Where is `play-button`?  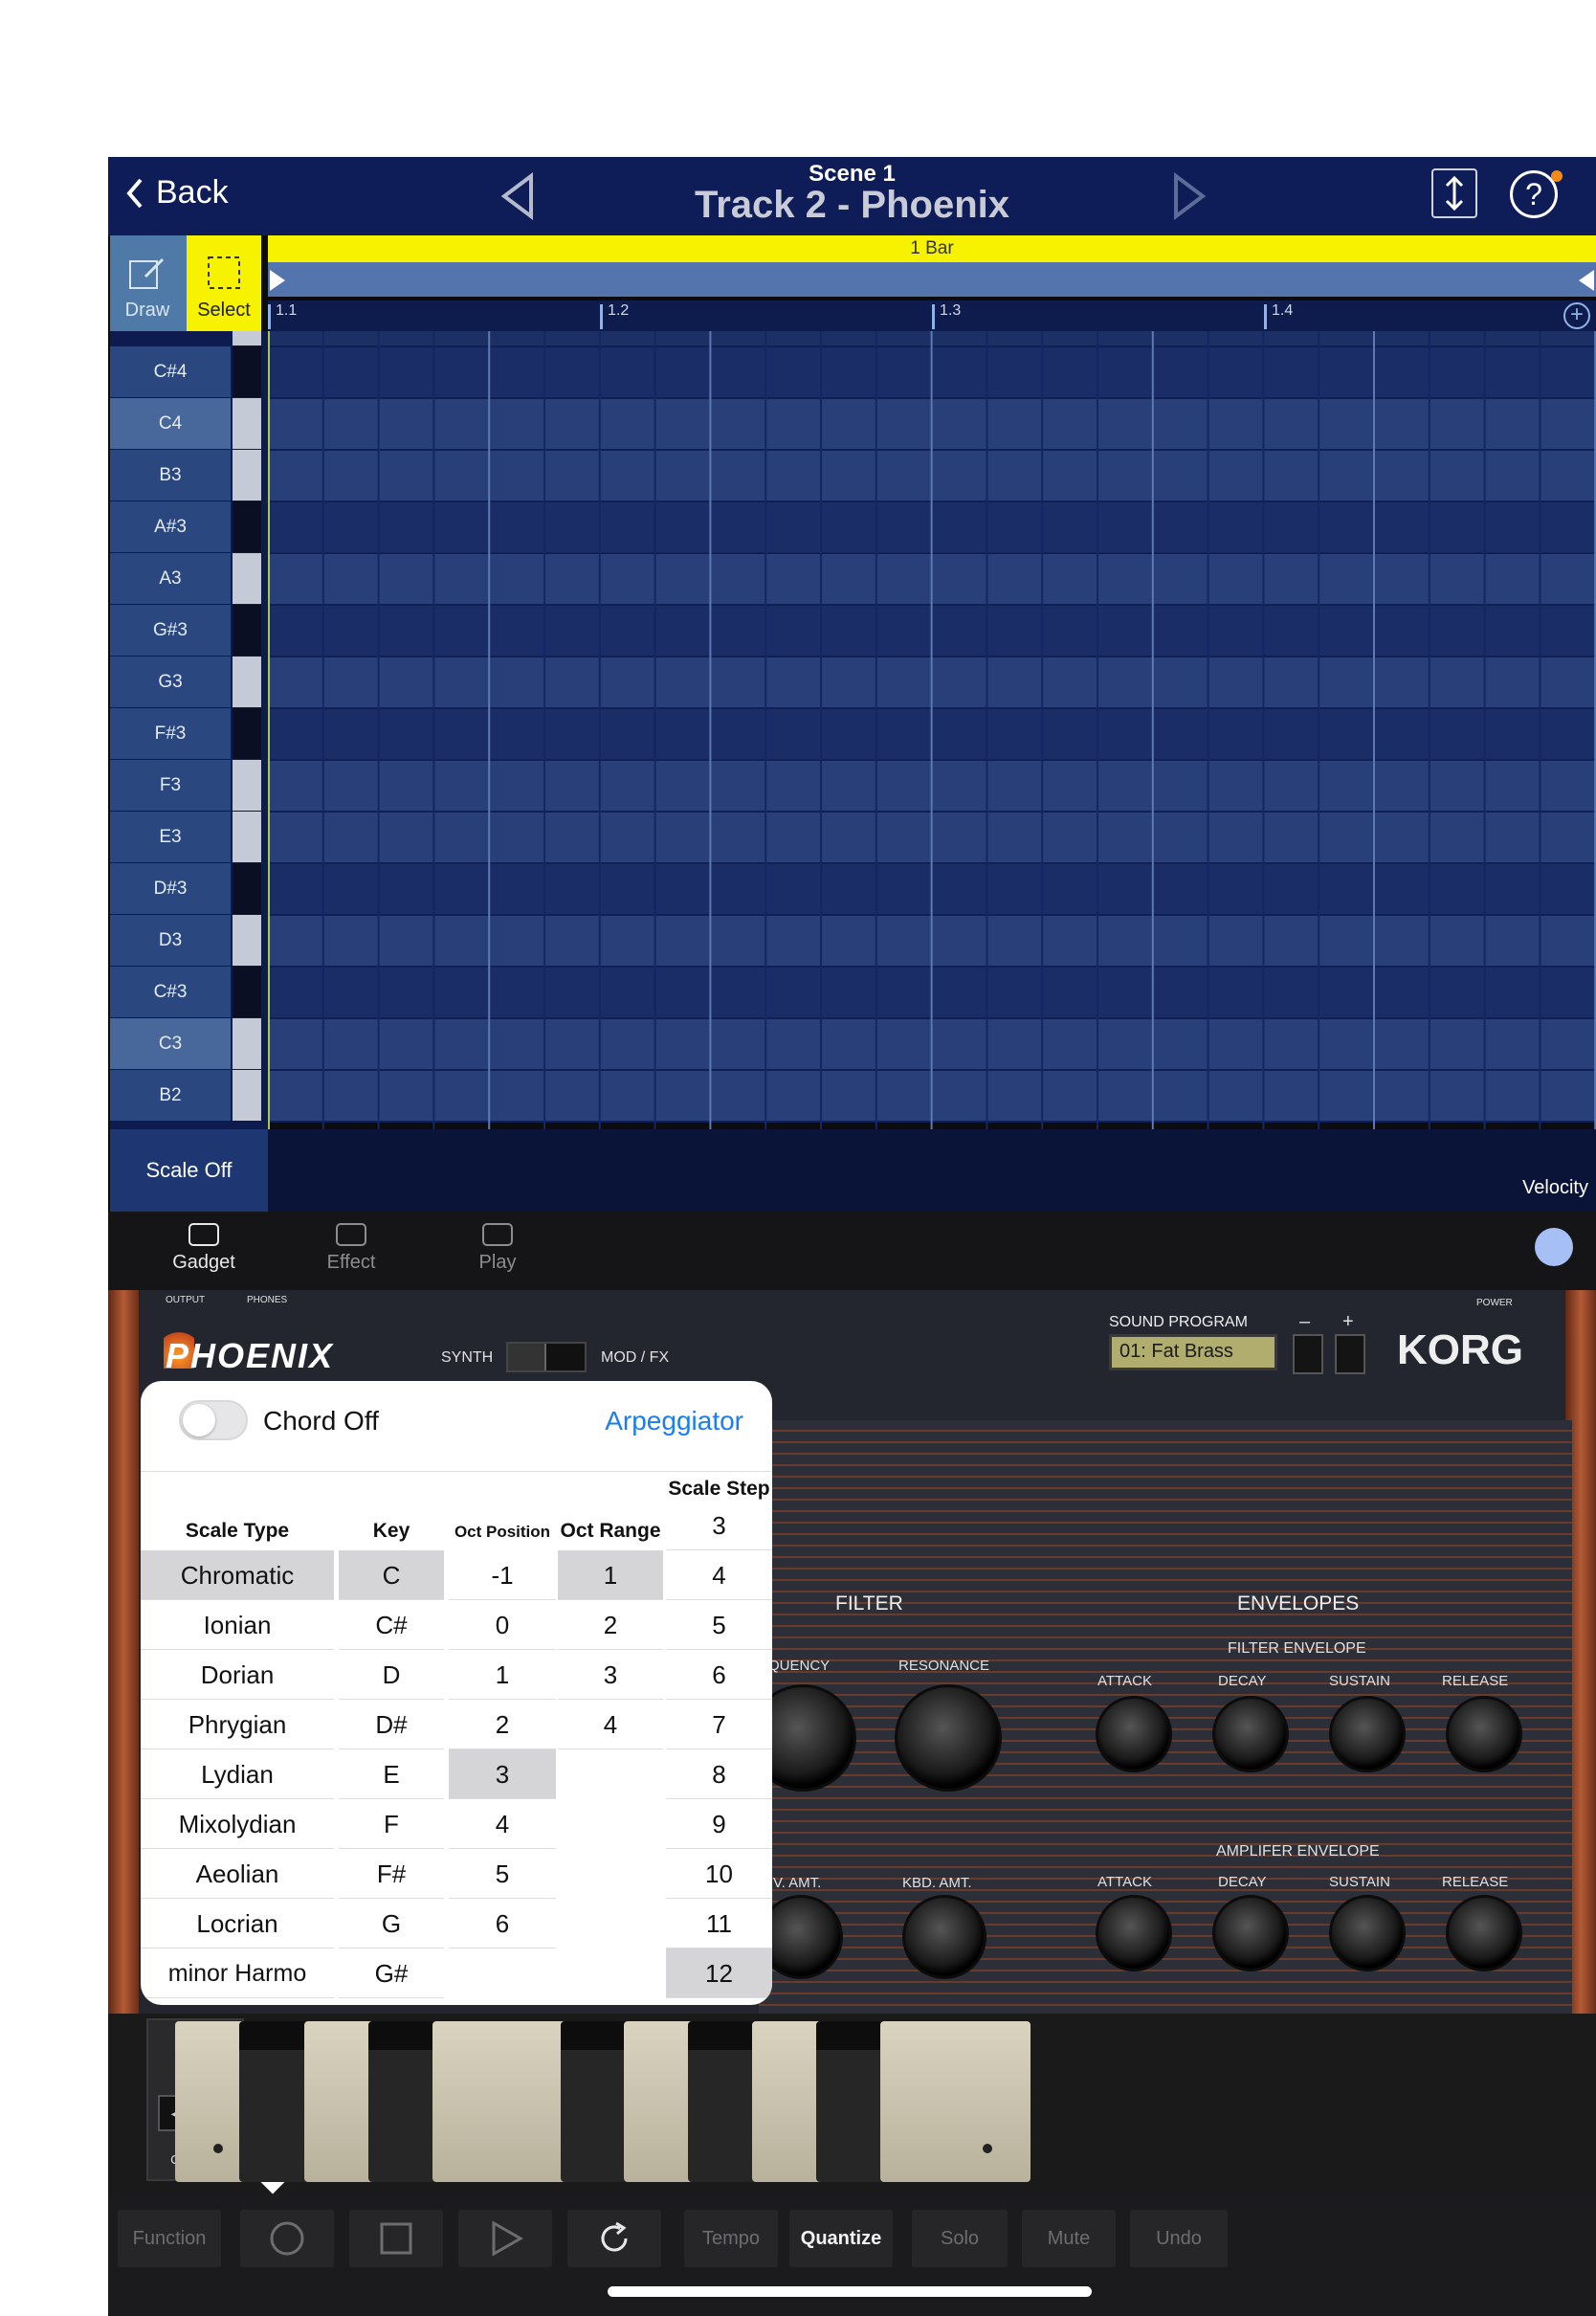
play-button is located at coordinates (505, 2238).